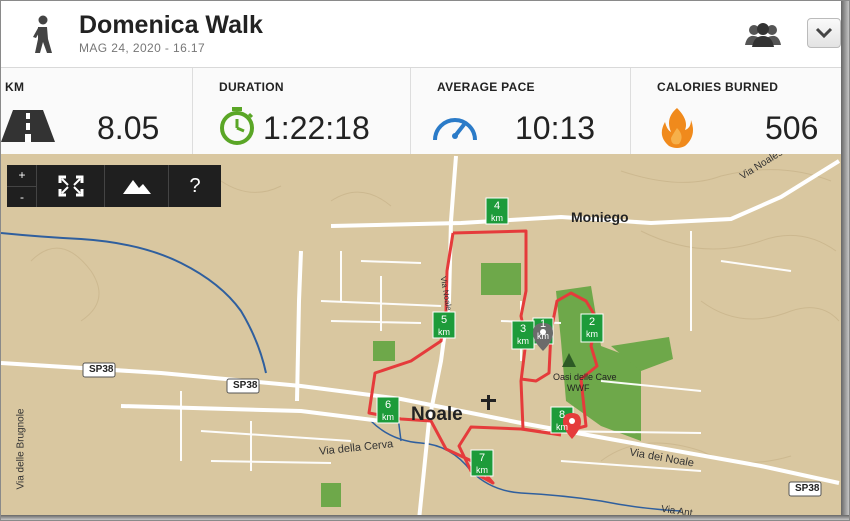 The image size is (850, 521). What do you see at coordinates (28, 126) in the screenshot?
I see `road-icon` at bounding box center [28, 126].